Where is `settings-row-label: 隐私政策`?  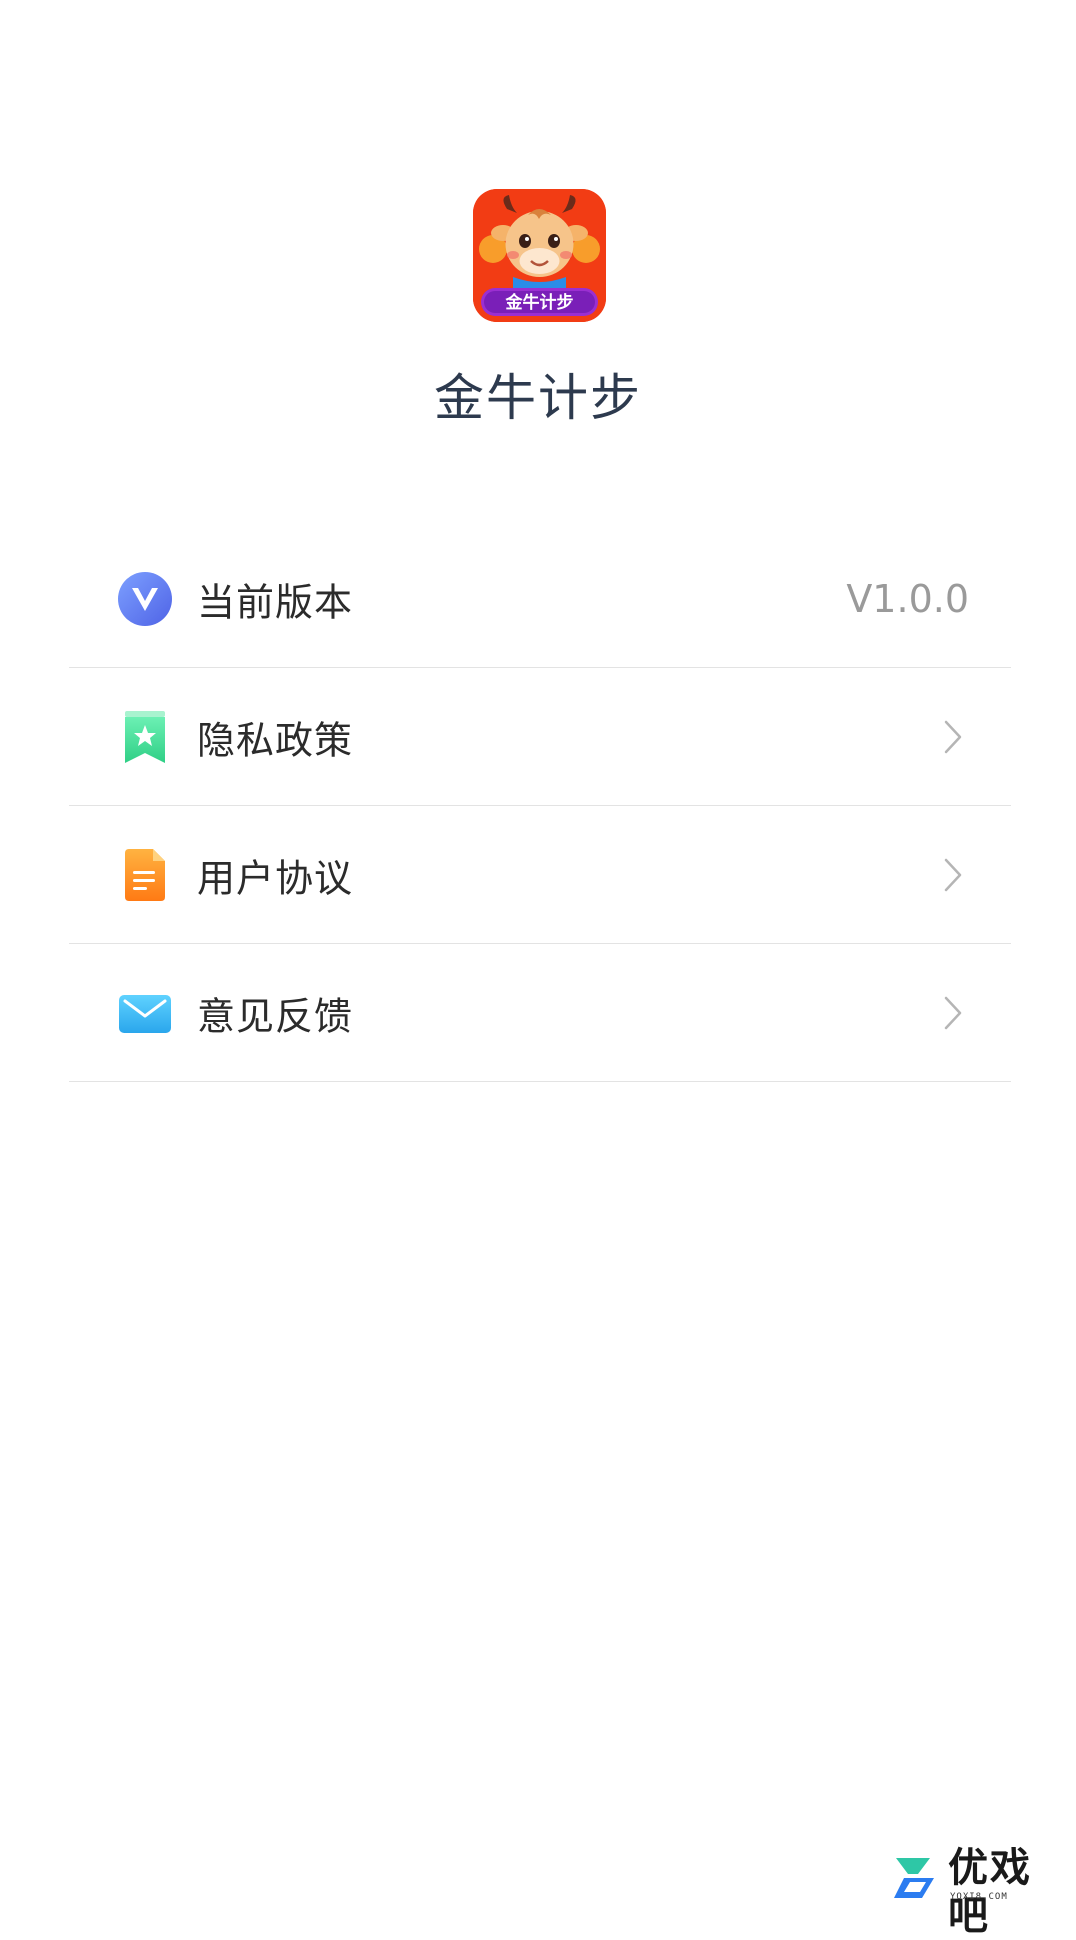
settings-row-label: 隐私政策 is located at coordinates (275, 740).